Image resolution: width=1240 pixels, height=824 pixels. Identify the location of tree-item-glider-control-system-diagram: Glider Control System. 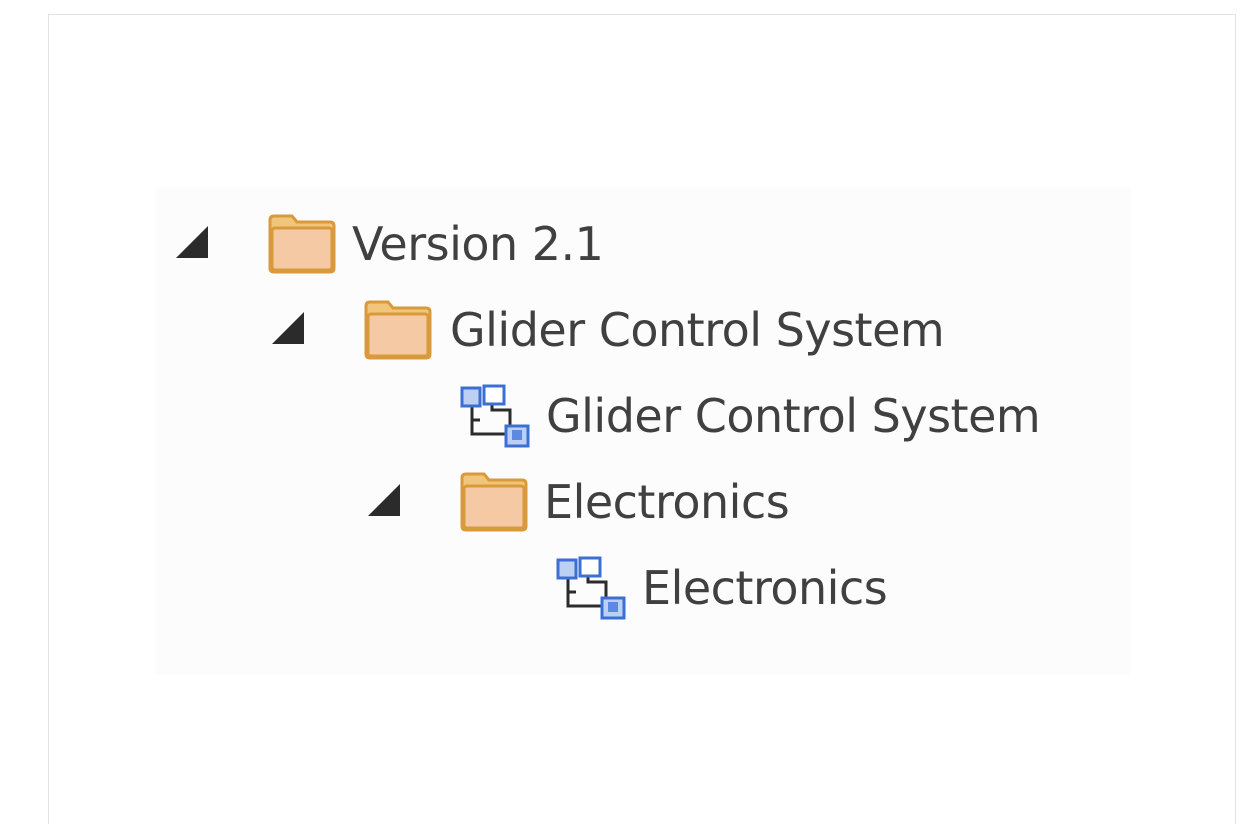
(643, 415).